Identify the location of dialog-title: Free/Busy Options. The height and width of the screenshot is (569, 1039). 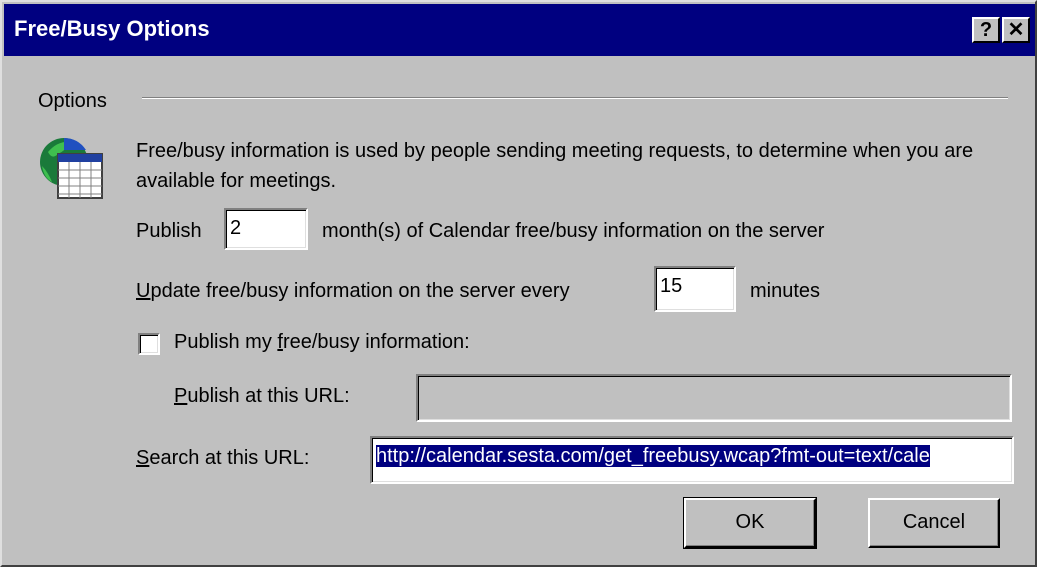
(112, 28).